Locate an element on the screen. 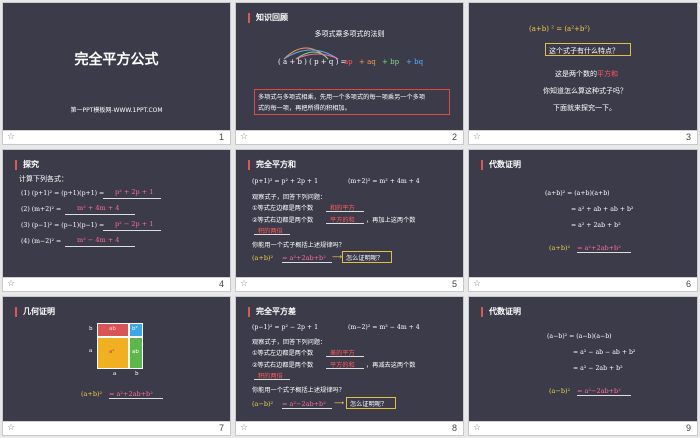 The width and height of the screenshot is (700, 438). slide-number: 2 is located at coordinates (454, 137).